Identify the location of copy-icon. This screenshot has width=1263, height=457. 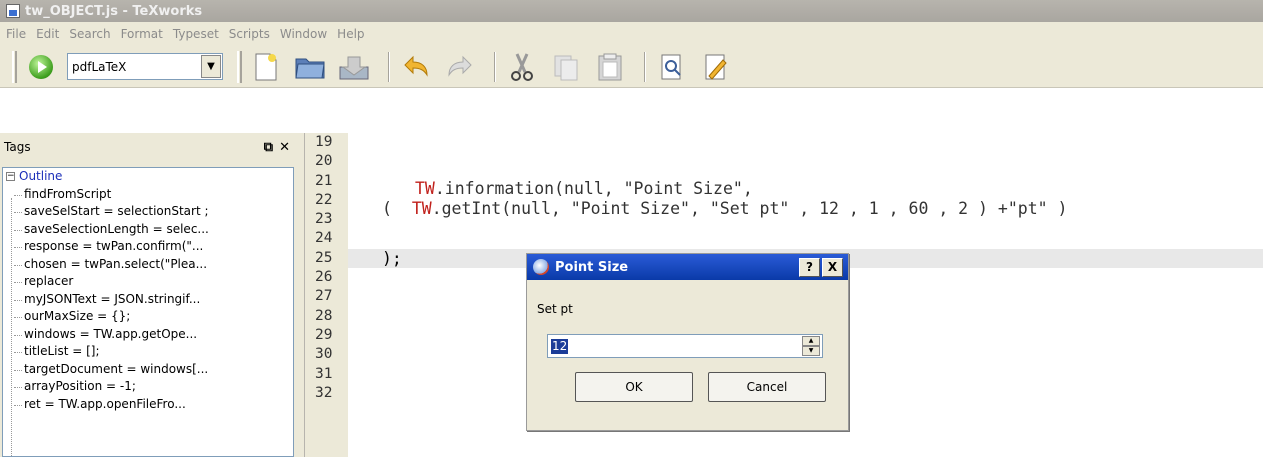
(566, 67).